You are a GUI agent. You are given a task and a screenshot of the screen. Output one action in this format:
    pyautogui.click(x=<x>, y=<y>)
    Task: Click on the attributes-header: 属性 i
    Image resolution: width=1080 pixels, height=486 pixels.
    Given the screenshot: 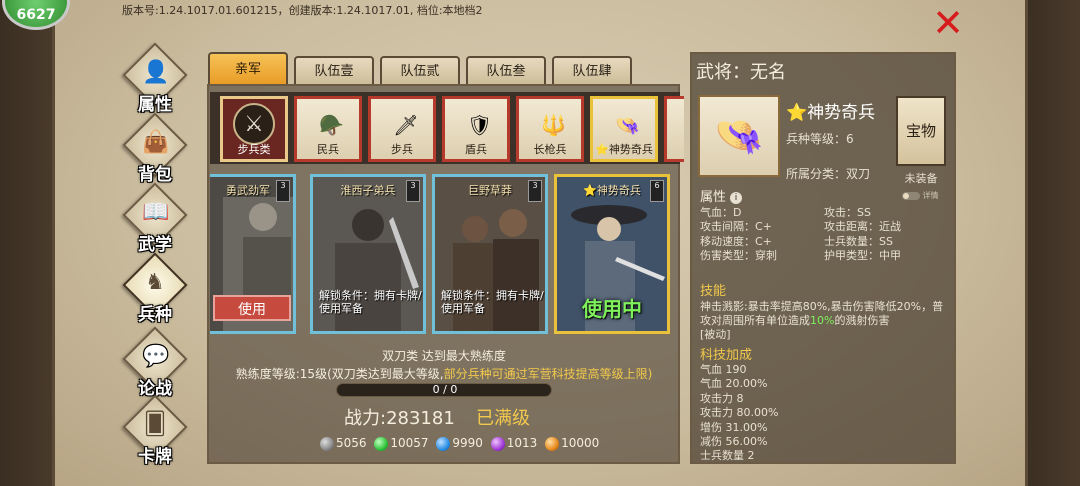 What is the action you would take?
    pyautogui.click(x=721, y=195)
    